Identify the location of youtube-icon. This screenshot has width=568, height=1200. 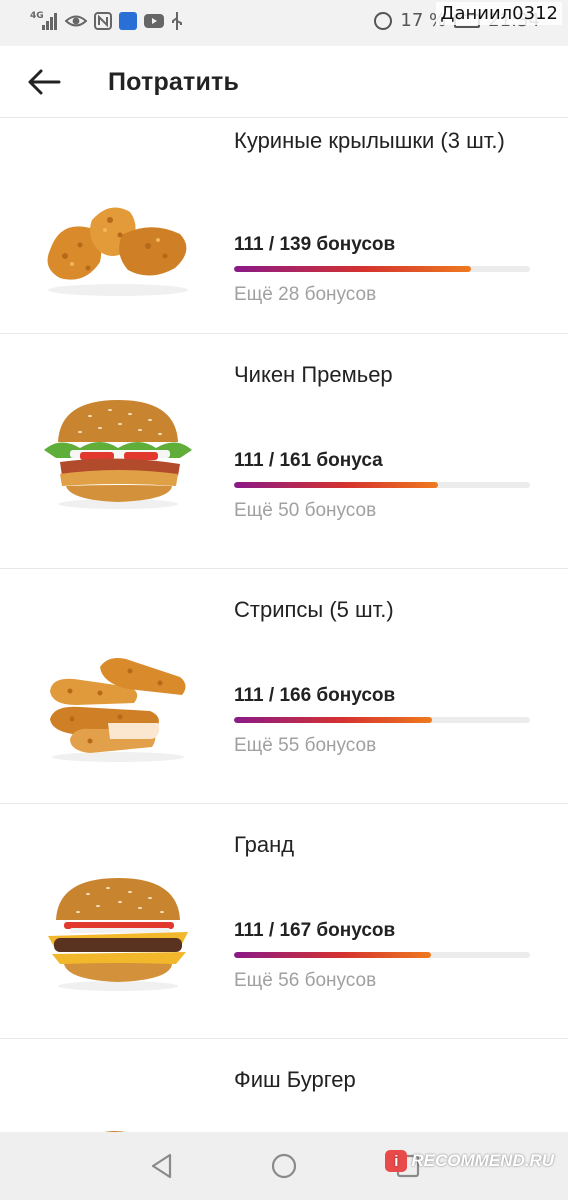
(154, 21).